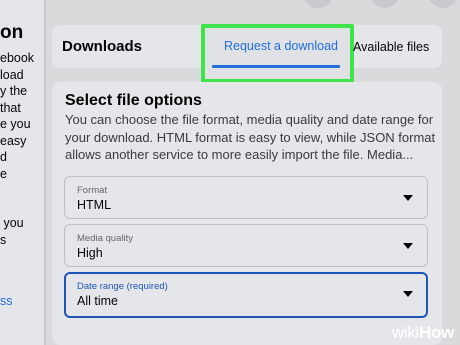 The image size is (460, 345). I want to click on highlight-frame, so click(277, 53).